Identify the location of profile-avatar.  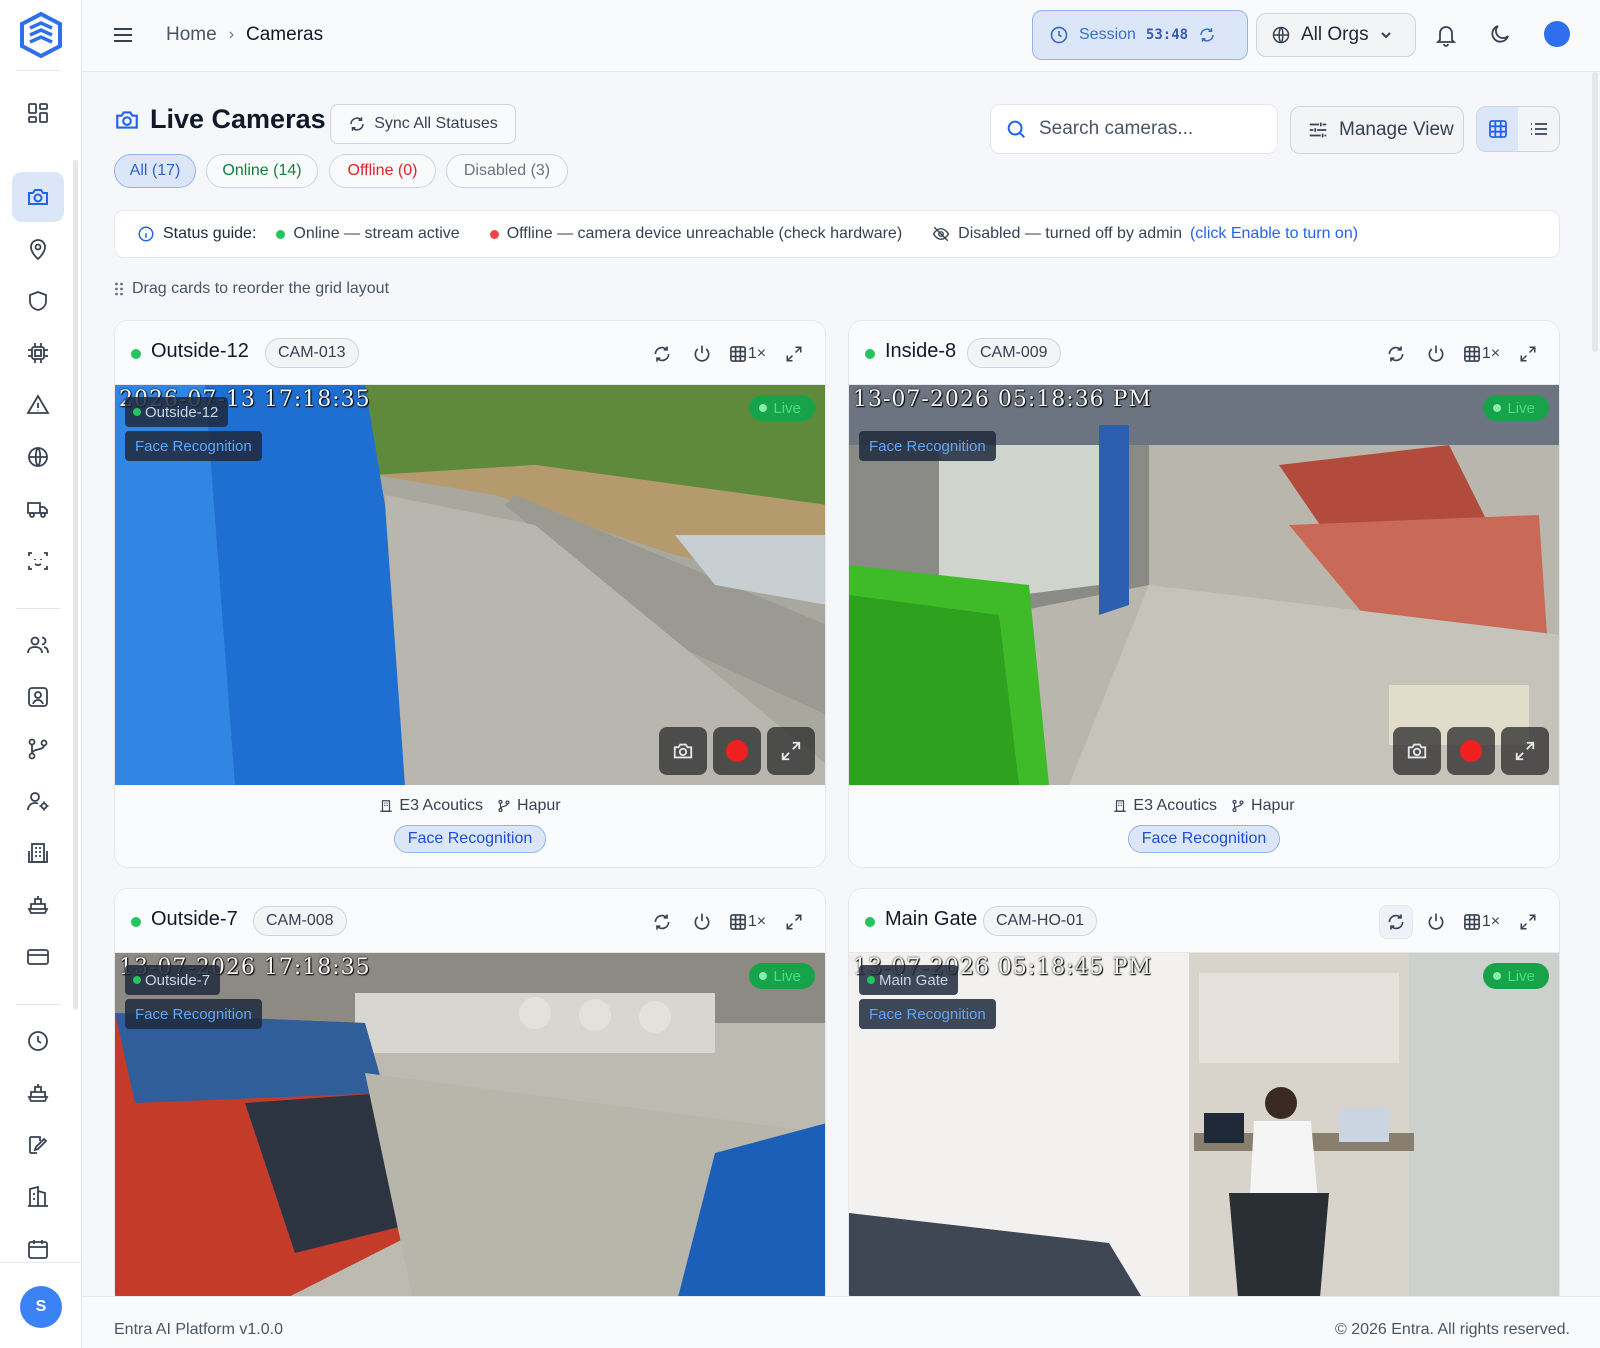
(1557, 34).